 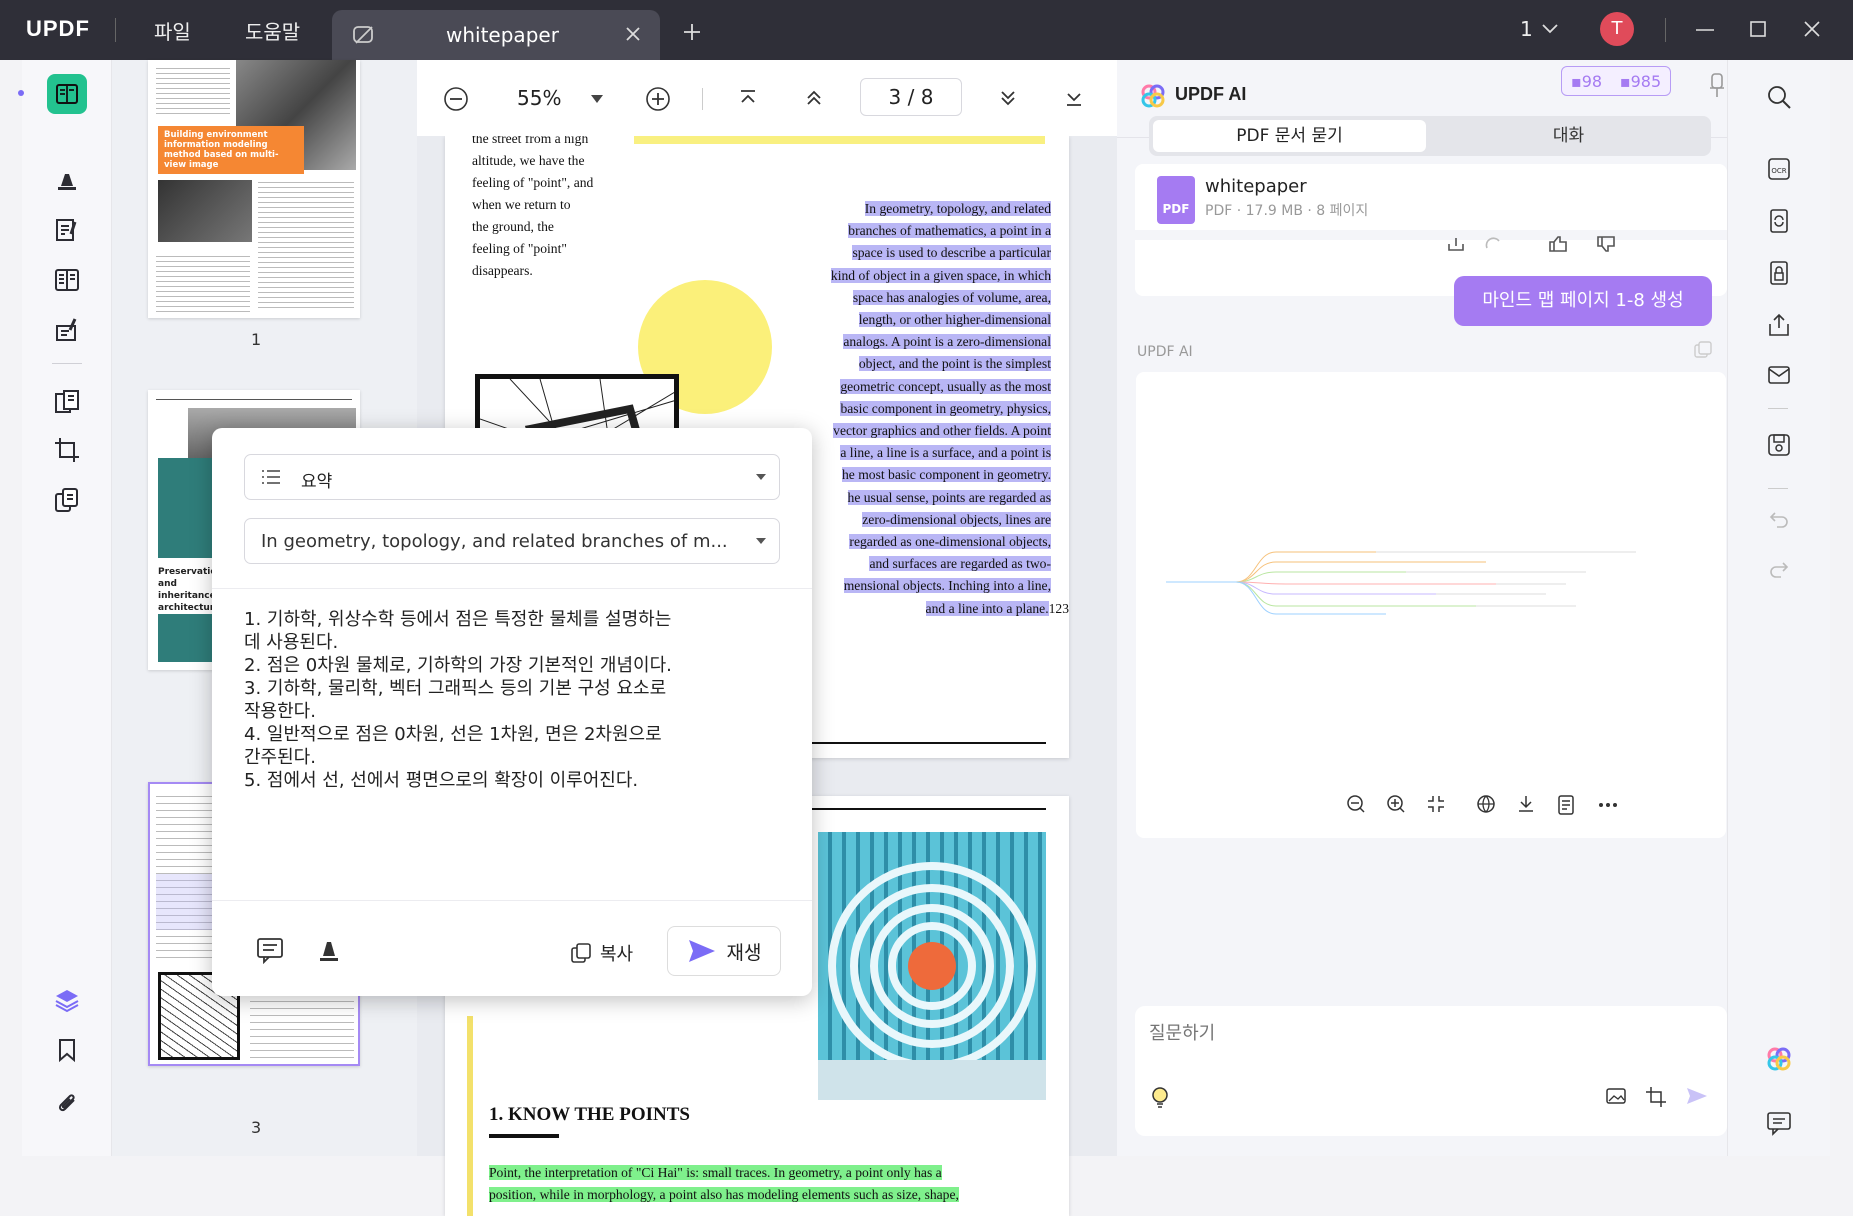 I want to click on avatar: T, so click(x=1617, y=29).